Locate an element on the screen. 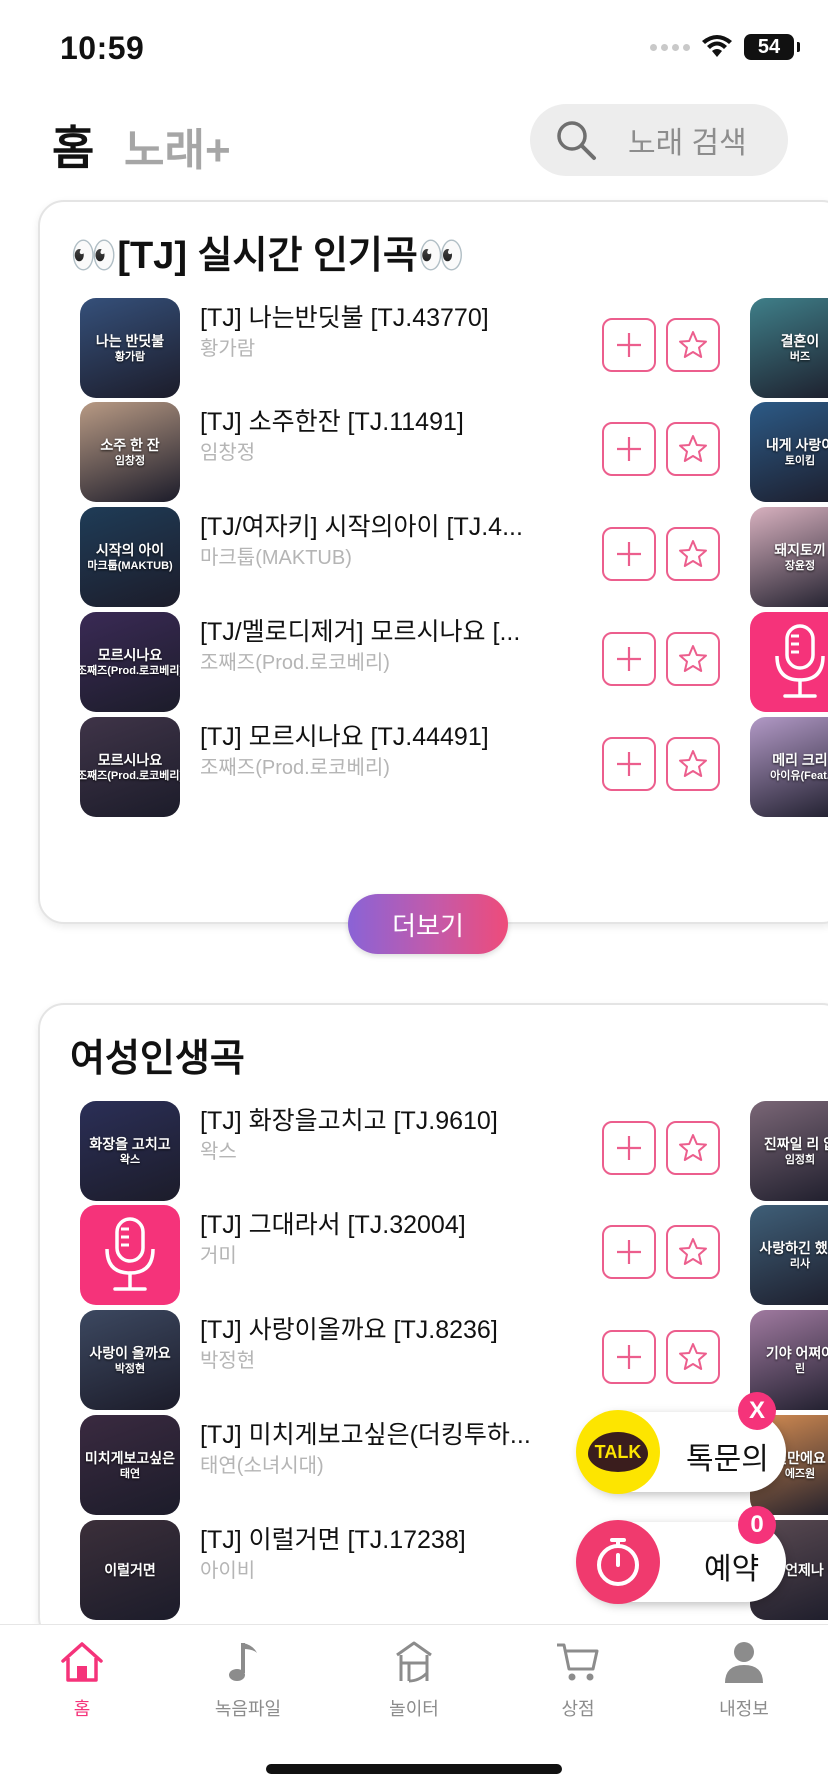 The height and width of the screenshot is (1792, 828). thumbnail-artist: 임정희 is located at coordinates (800, 1160).